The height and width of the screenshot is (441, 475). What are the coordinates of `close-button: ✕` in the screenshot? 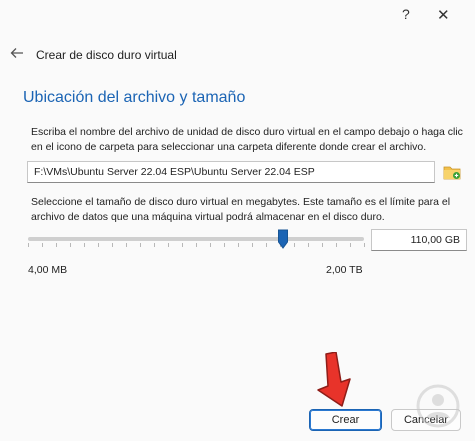 It's located at (443, 15).